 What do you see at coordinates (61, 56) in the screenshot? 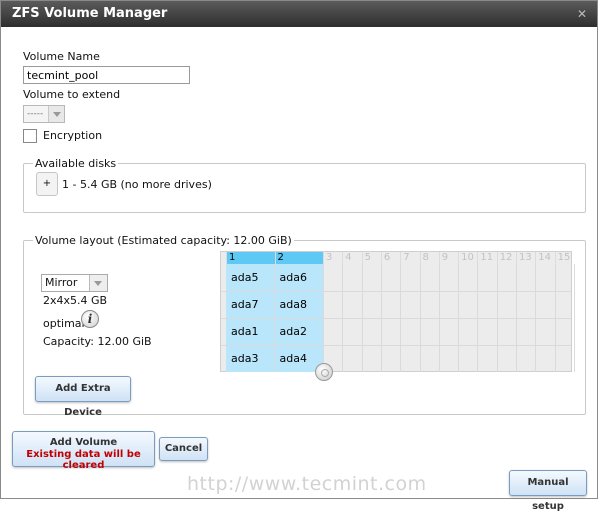
I see `volume-name-label: Volume Name` at bounding box center [61, 56].